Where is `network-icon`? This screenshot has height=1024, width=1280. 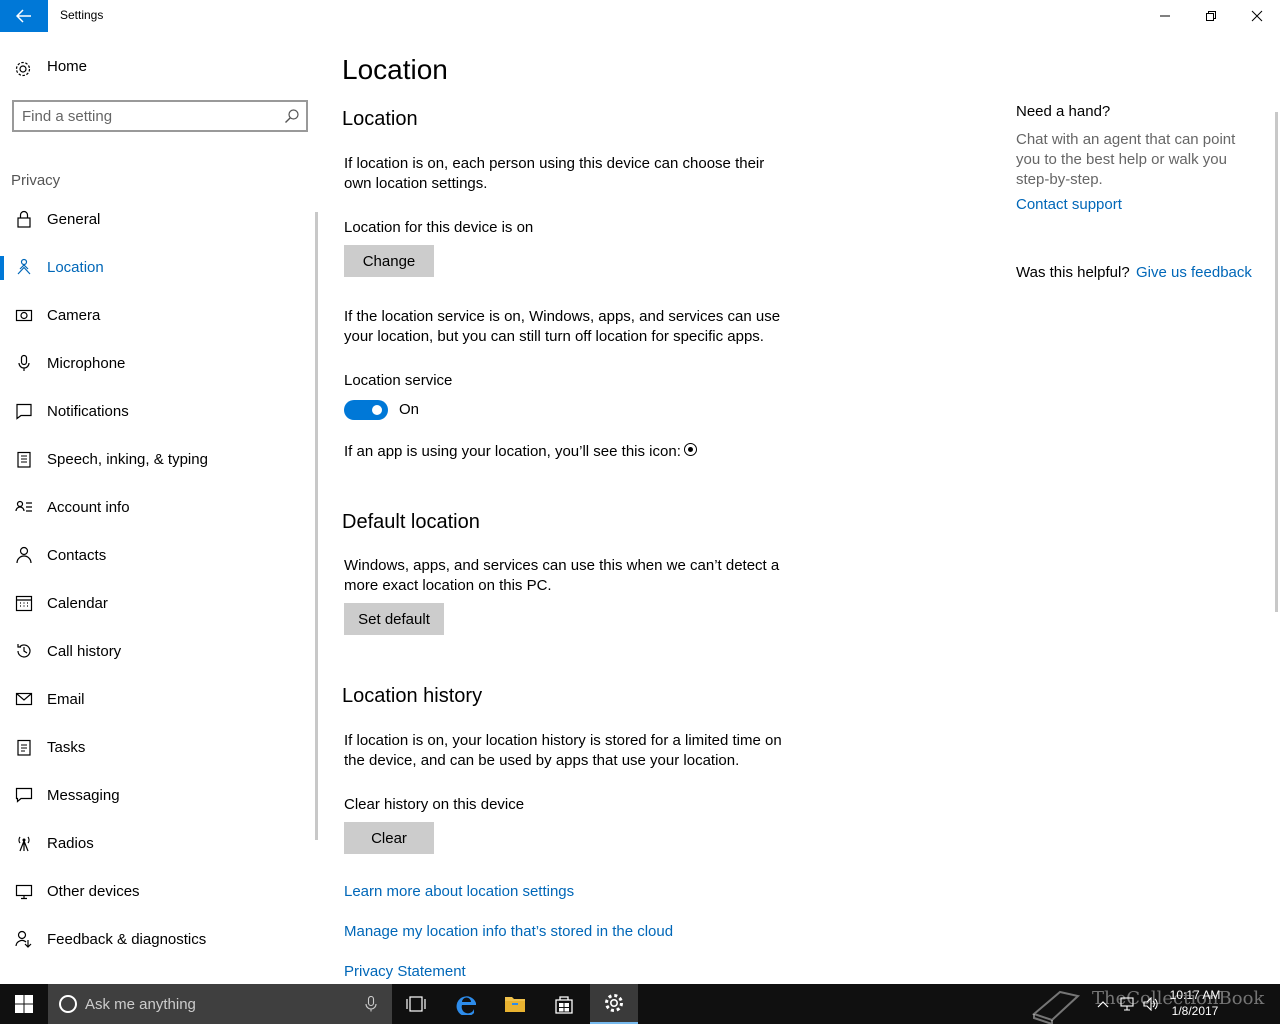
network-icon is located at coordinates (1127, 1004).